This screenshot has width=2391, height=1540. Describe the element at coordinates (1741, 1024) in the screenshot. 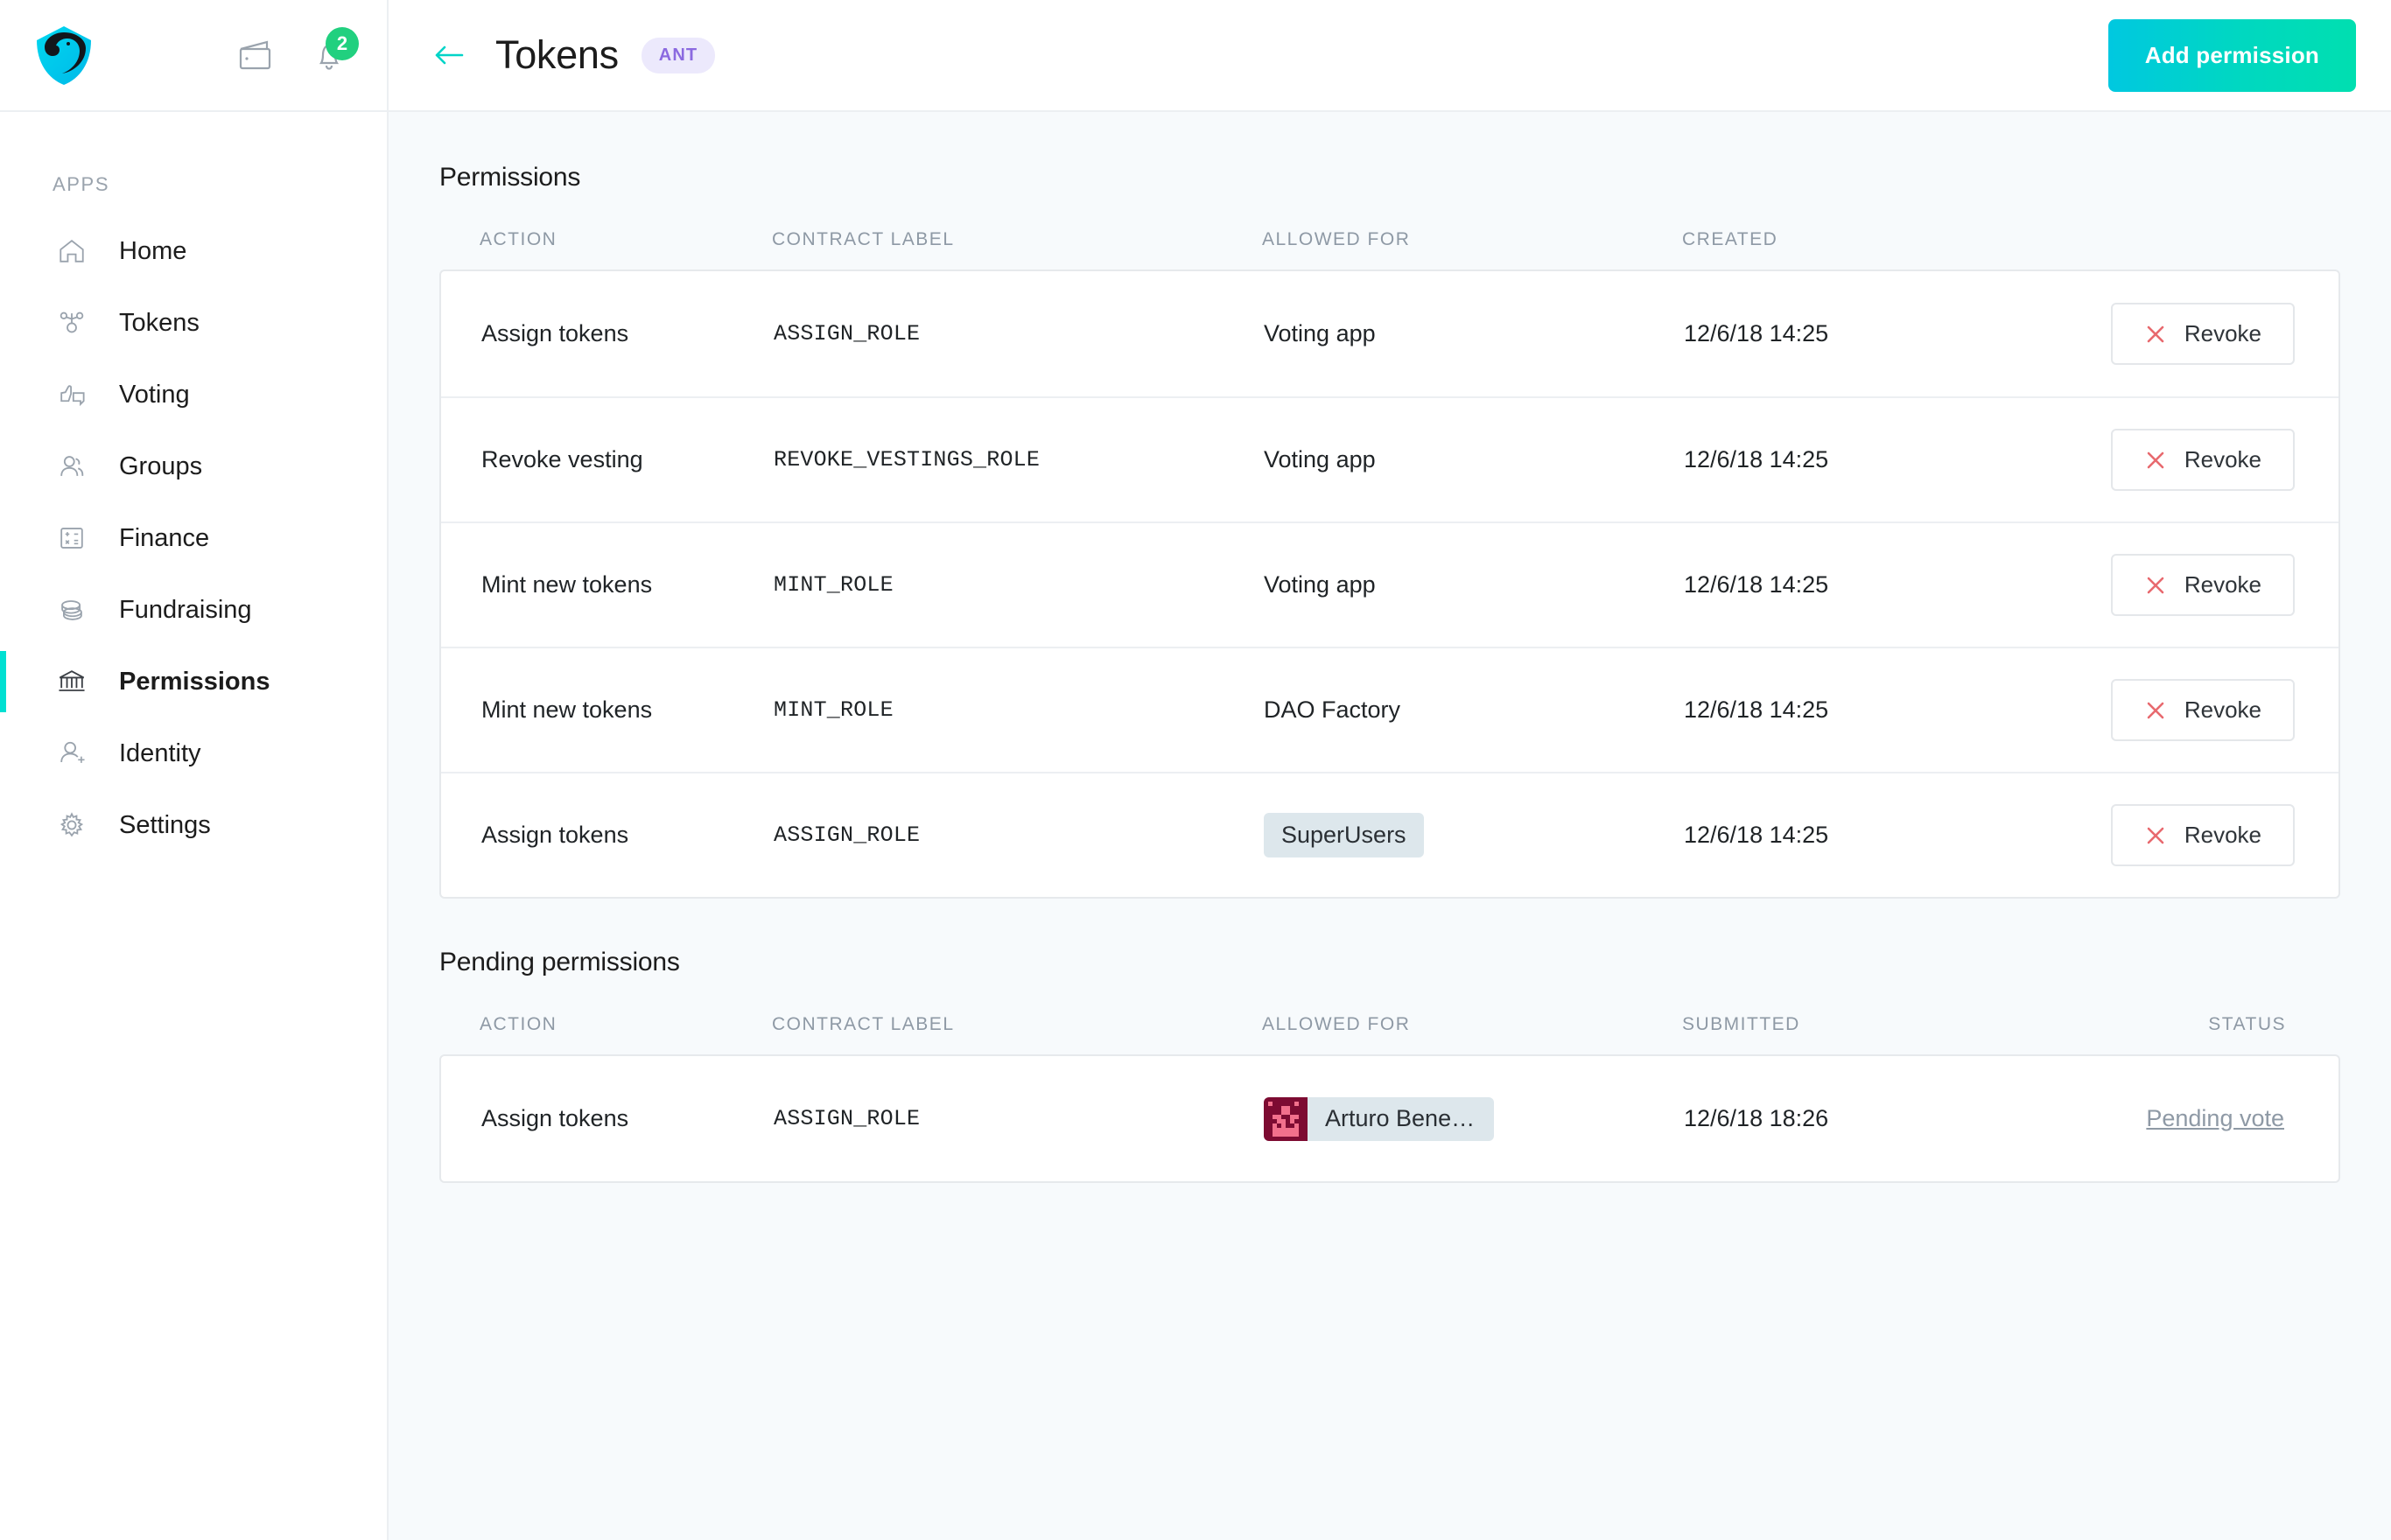

I see `column-header-submitted: SUBMITTED` at that location.